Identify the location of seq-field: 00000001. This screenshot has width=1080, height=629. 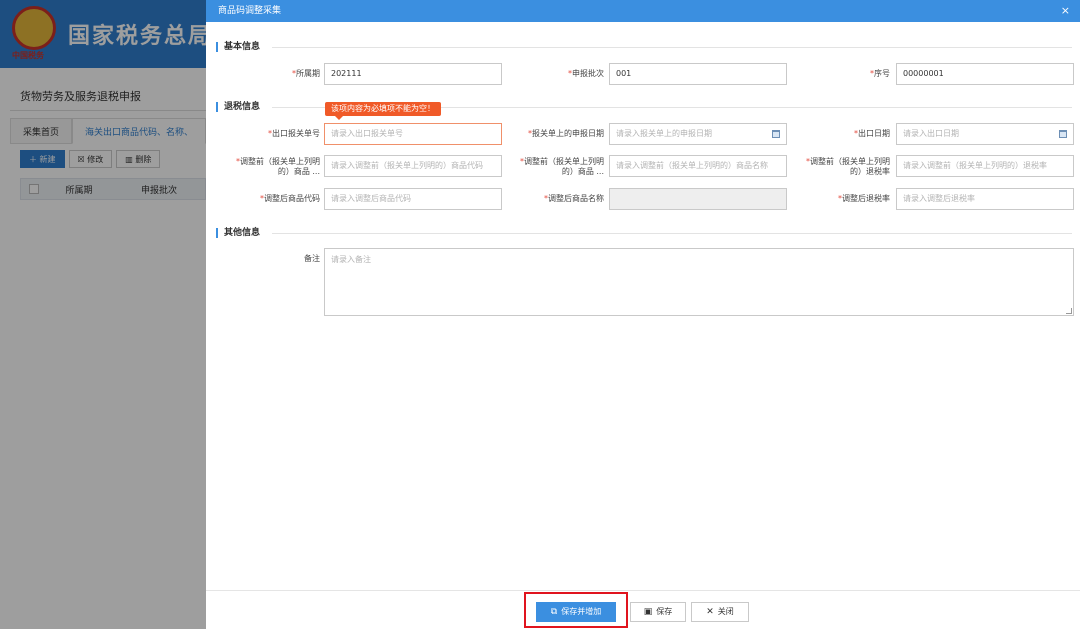
(985, 74).